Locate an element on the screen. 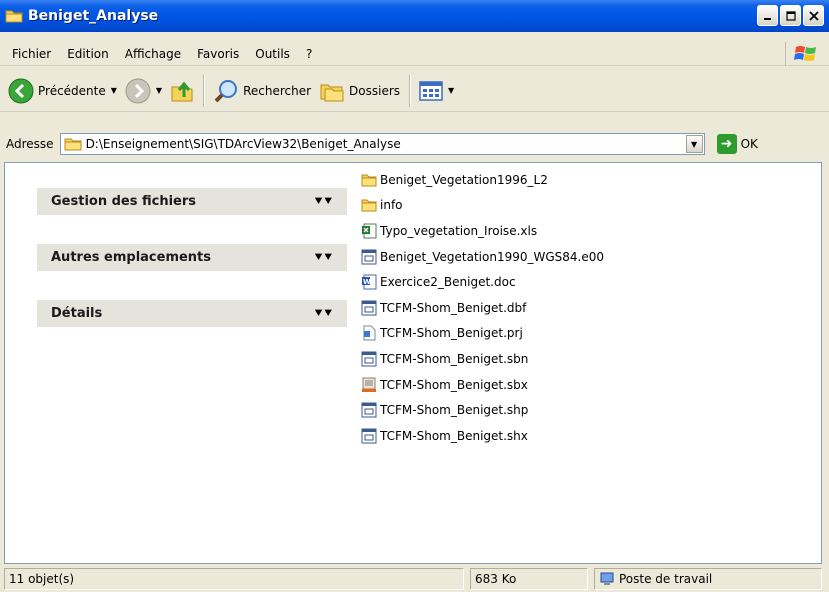 This screenshot has width=829, height=592. forward-arrow-icon is located at coordinates (138, 90).